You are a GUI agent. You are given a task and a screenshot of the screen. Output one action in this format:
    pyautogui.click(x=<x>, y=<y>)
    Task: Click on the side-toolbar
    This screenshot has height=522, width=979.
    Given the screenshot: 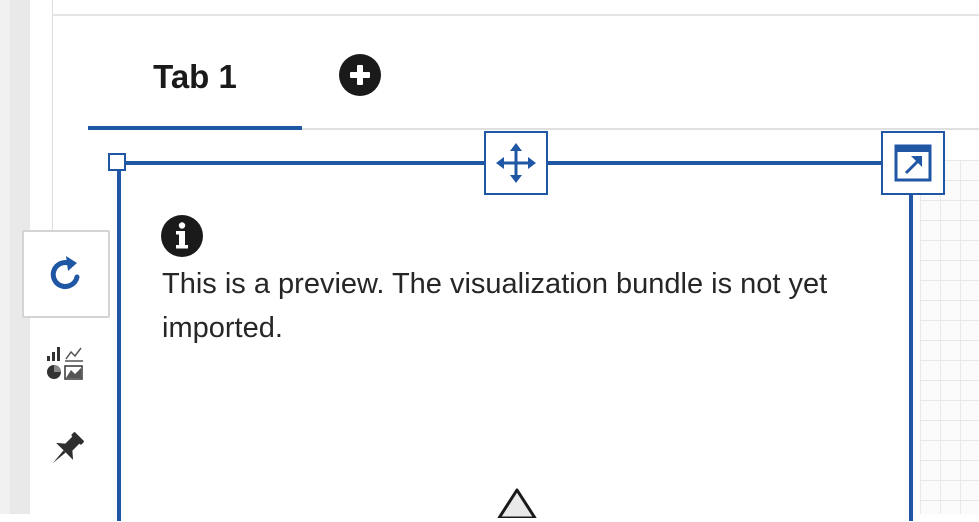 What is the action you would take?
    pyautogui.click(x=68, y=362)
    